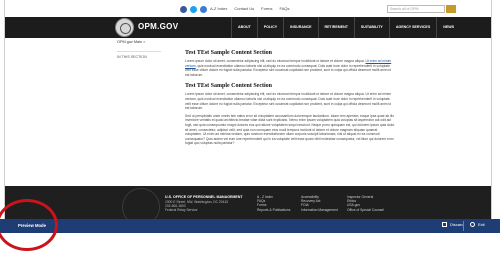 Image resolution: width=500 pixels, height=258 pixels. I want to click on discard-label: Discard, so click(457, 224).